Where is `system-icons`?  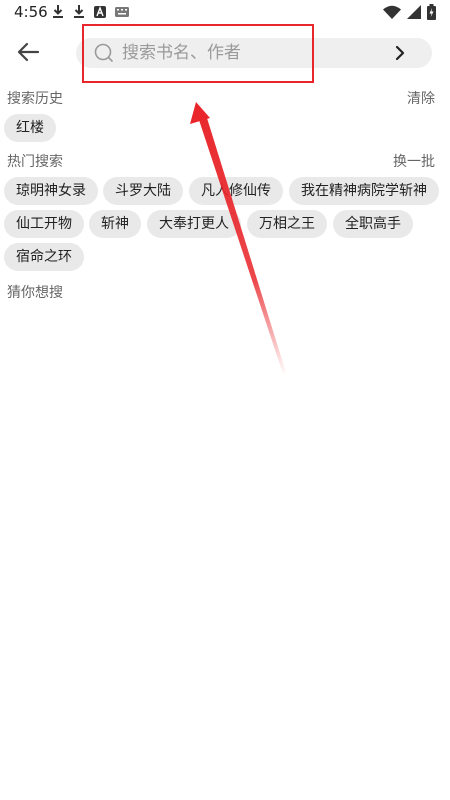
system-icons is located at coordinates (409, 12).